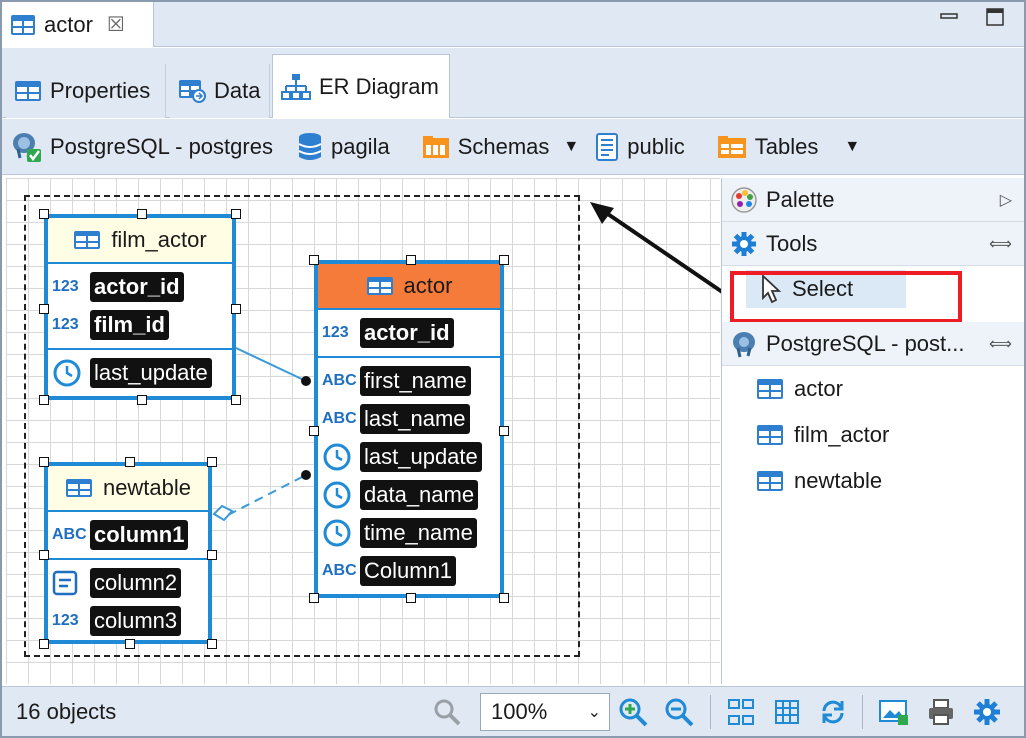  What do you see at coordinates (361, 86) in the screenshot?
I see `tab-er-diagram: ER Diagram` at bounding box center [361, 86].